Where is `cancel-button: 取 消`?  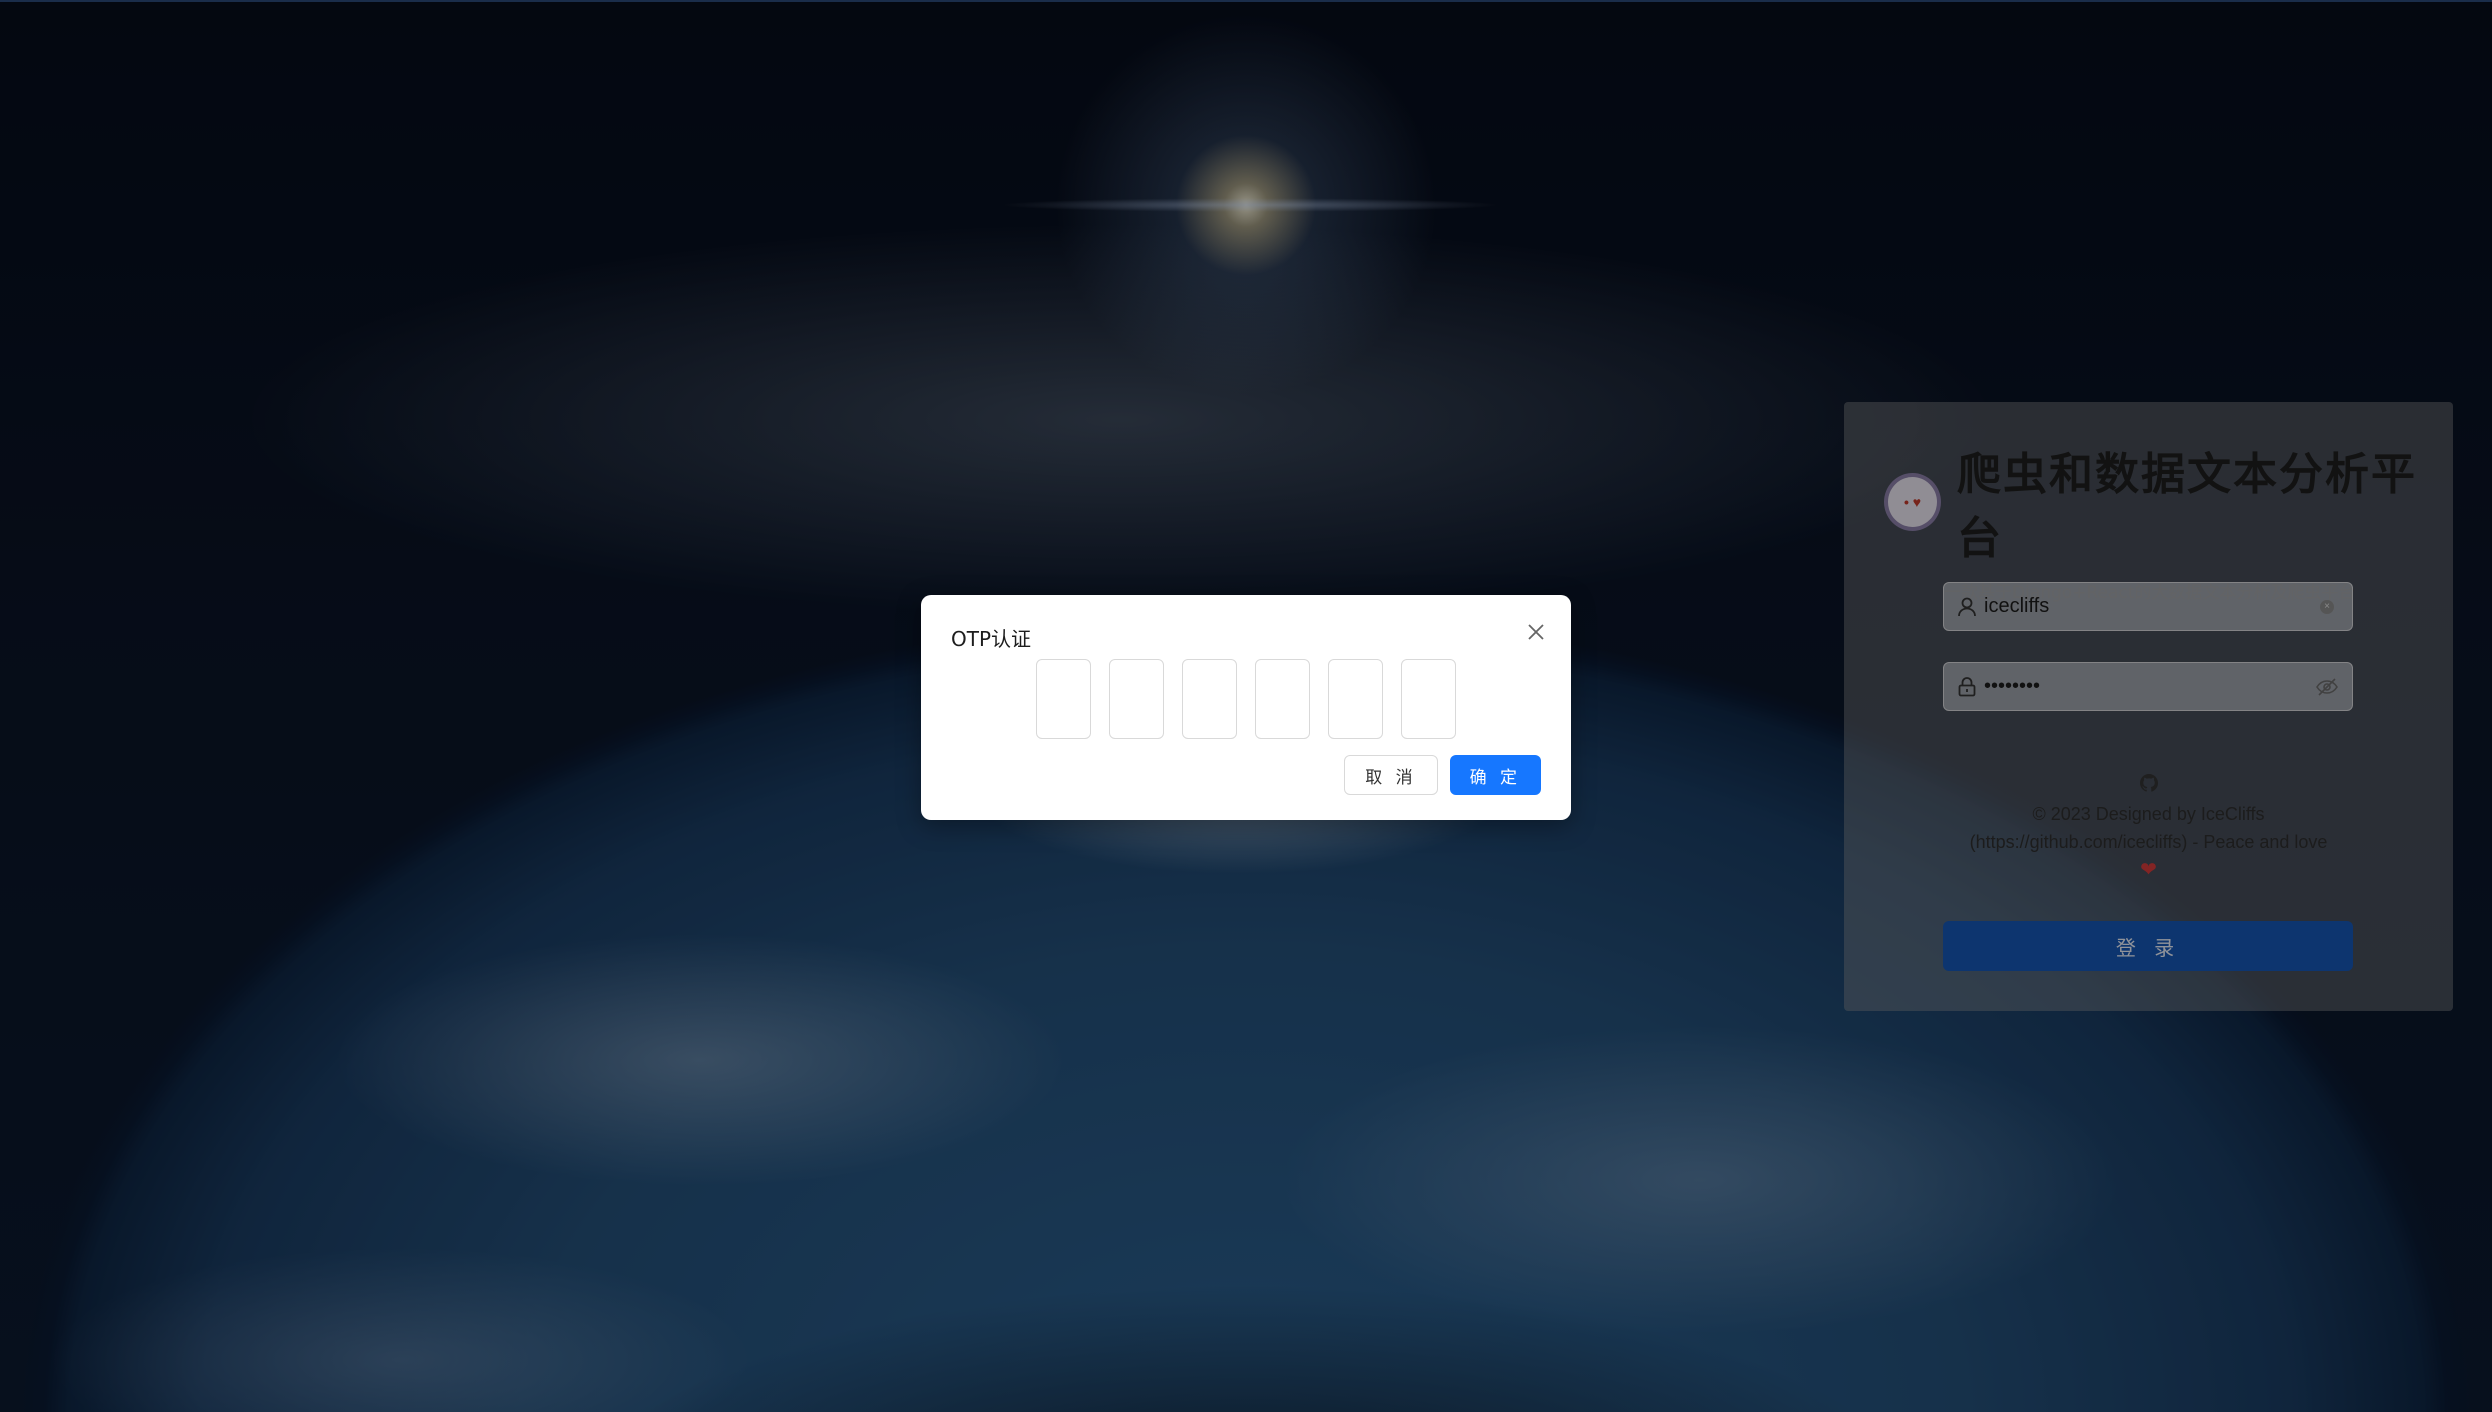 cancel-button: 取 消 is located at coordinates (1391, 775).